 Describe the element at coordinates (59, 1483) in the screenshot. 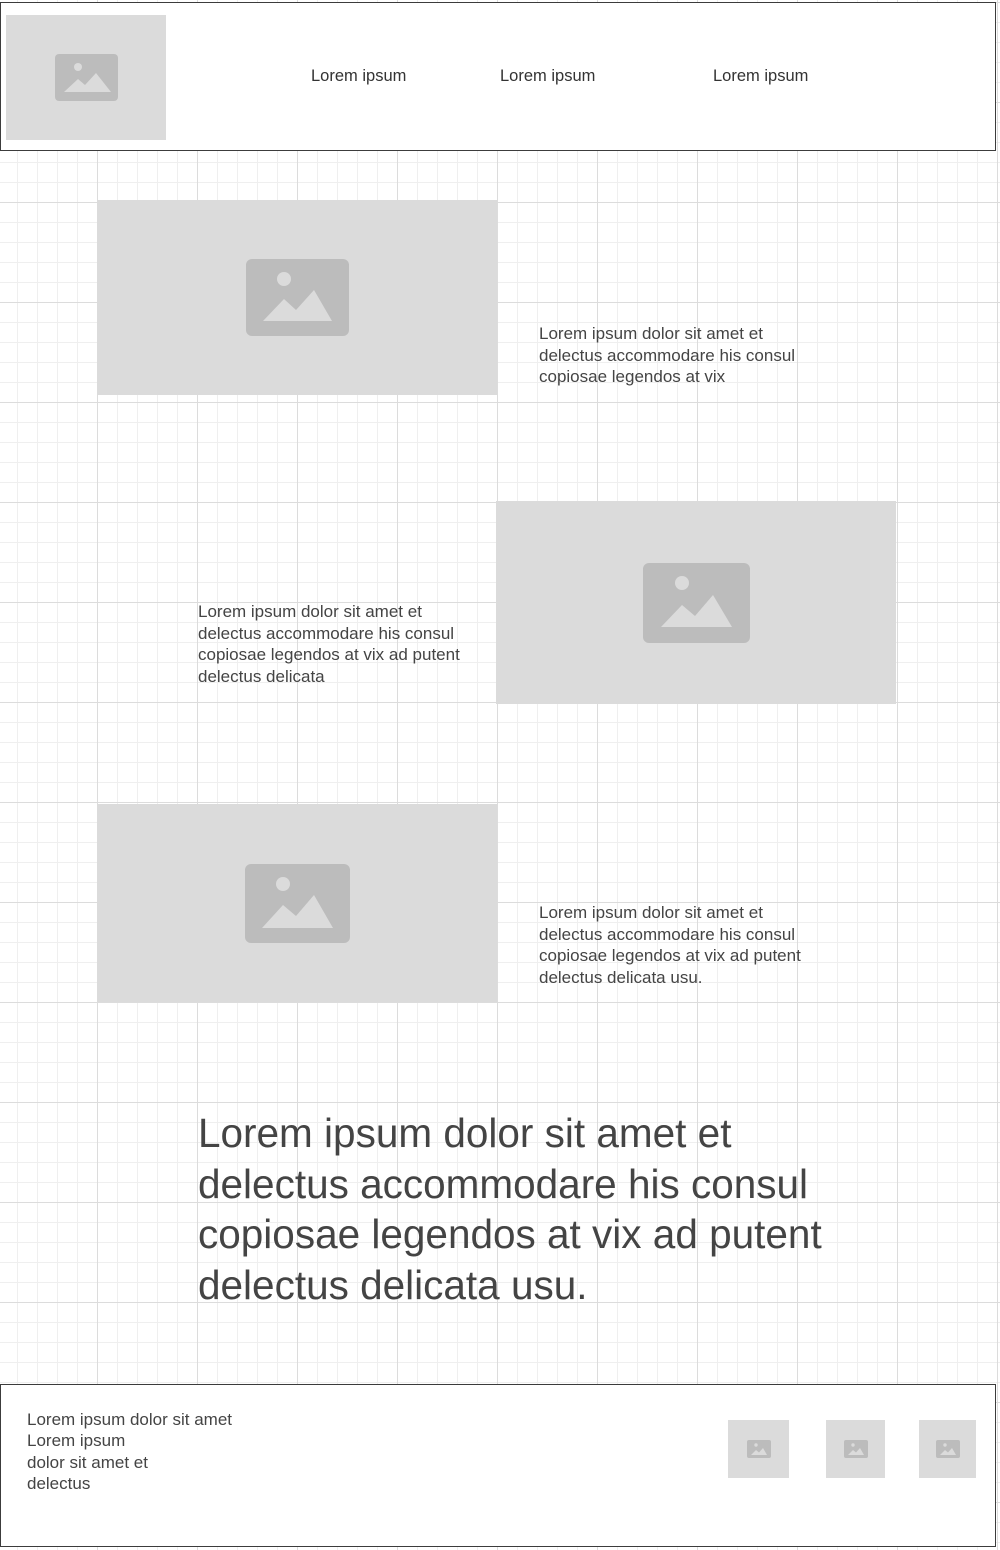

I see `footer-text-line-4: delectus` at that location.